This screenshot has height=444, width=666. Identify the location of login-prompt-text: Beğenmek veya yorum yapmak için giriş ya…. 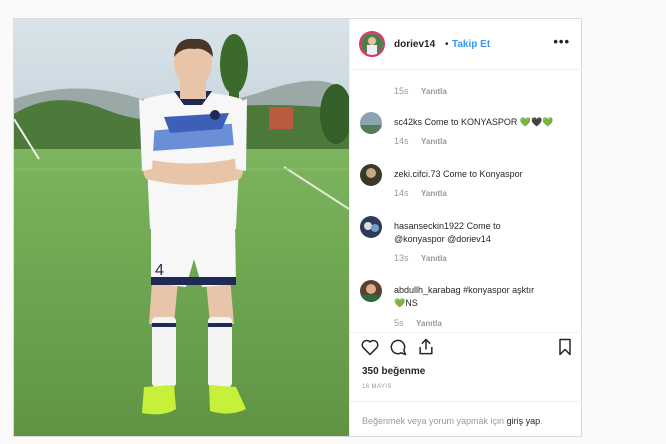
(452, 421).